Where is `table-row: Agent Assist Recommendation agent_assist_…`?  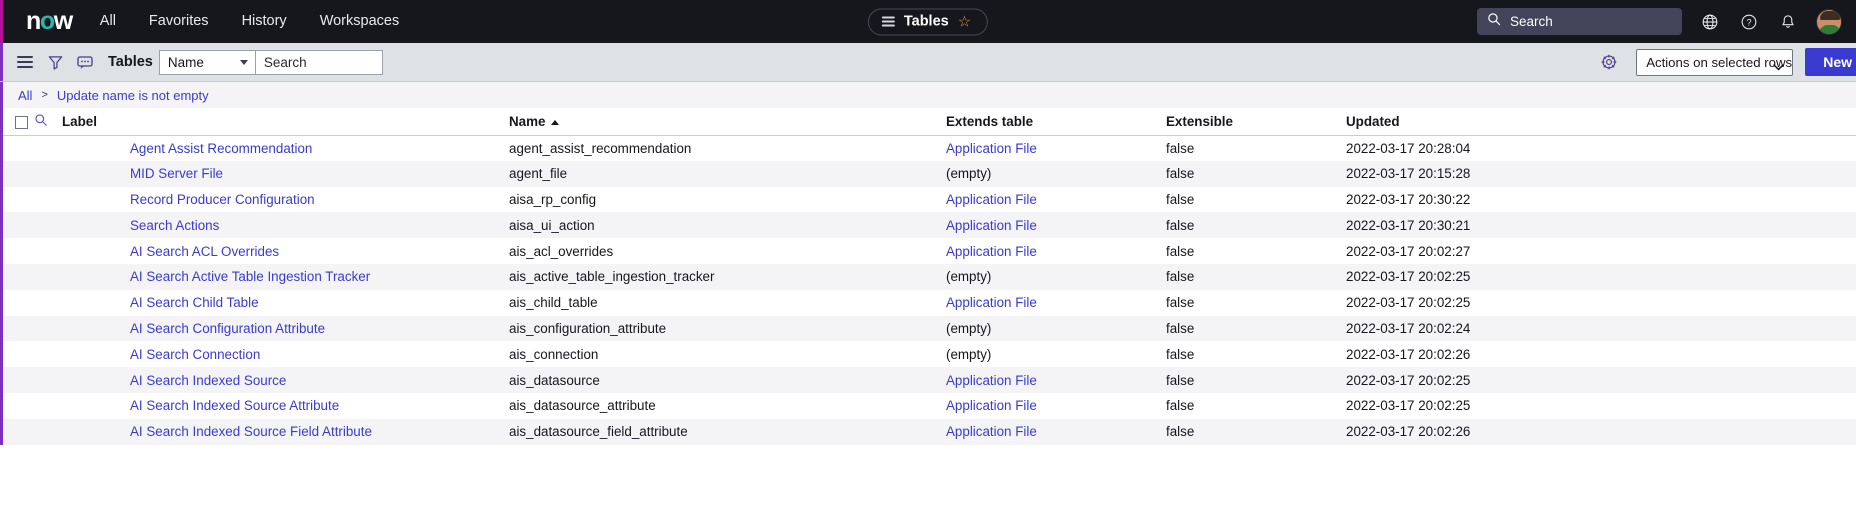
table-row: Agent Assist Recommendation agent_assist_… is located at coordinates (928, 148).